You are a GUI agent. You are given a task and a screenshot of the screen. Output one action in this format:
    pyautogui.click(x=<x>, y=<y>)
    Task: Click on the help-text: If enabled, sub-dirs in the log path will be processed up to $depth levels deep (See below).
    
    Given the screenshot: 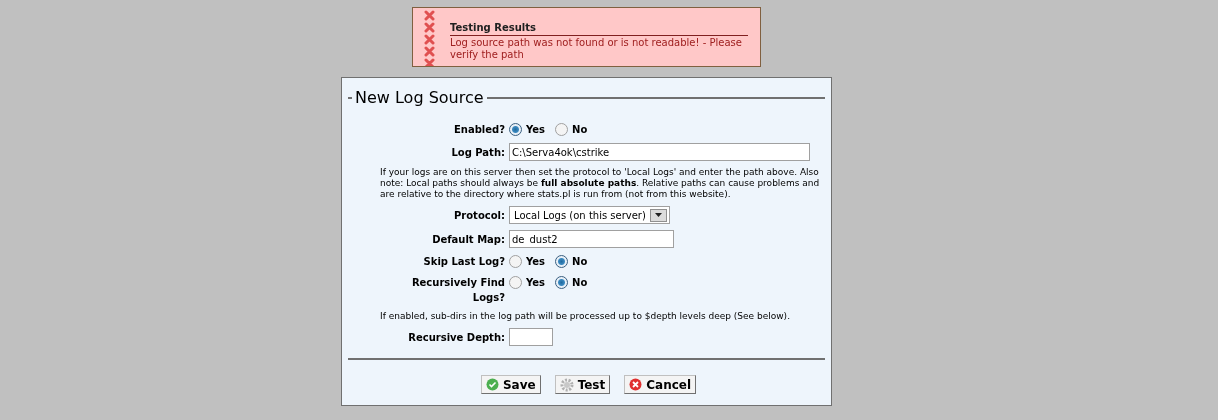 What is the action you would take?
    pyautogui.click(x=585, y=316)
    